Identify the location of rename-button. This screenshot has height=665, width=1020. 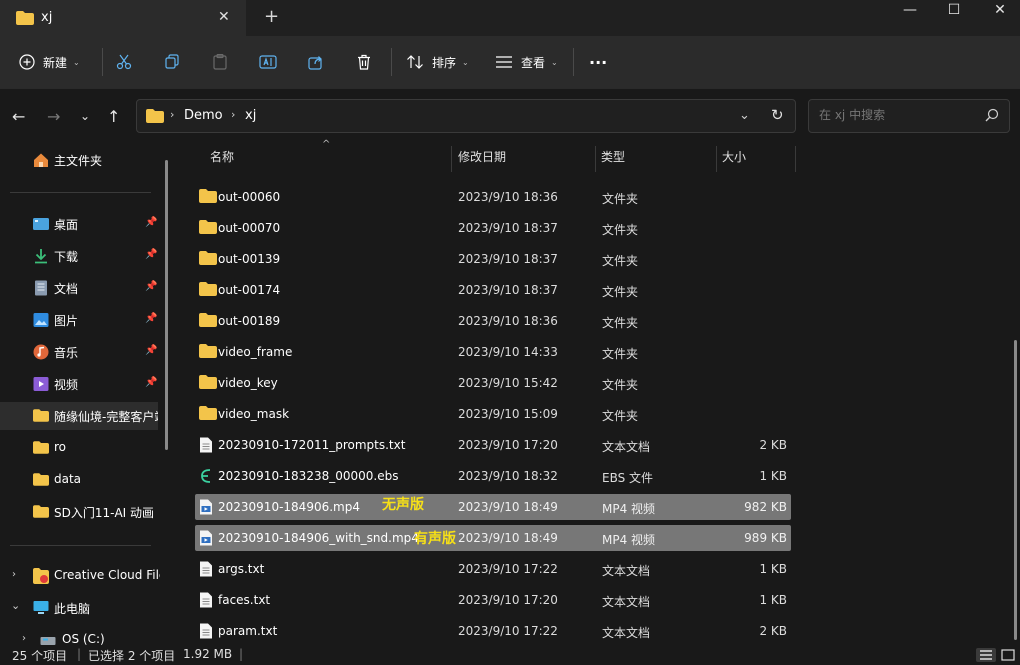
(268, 62).